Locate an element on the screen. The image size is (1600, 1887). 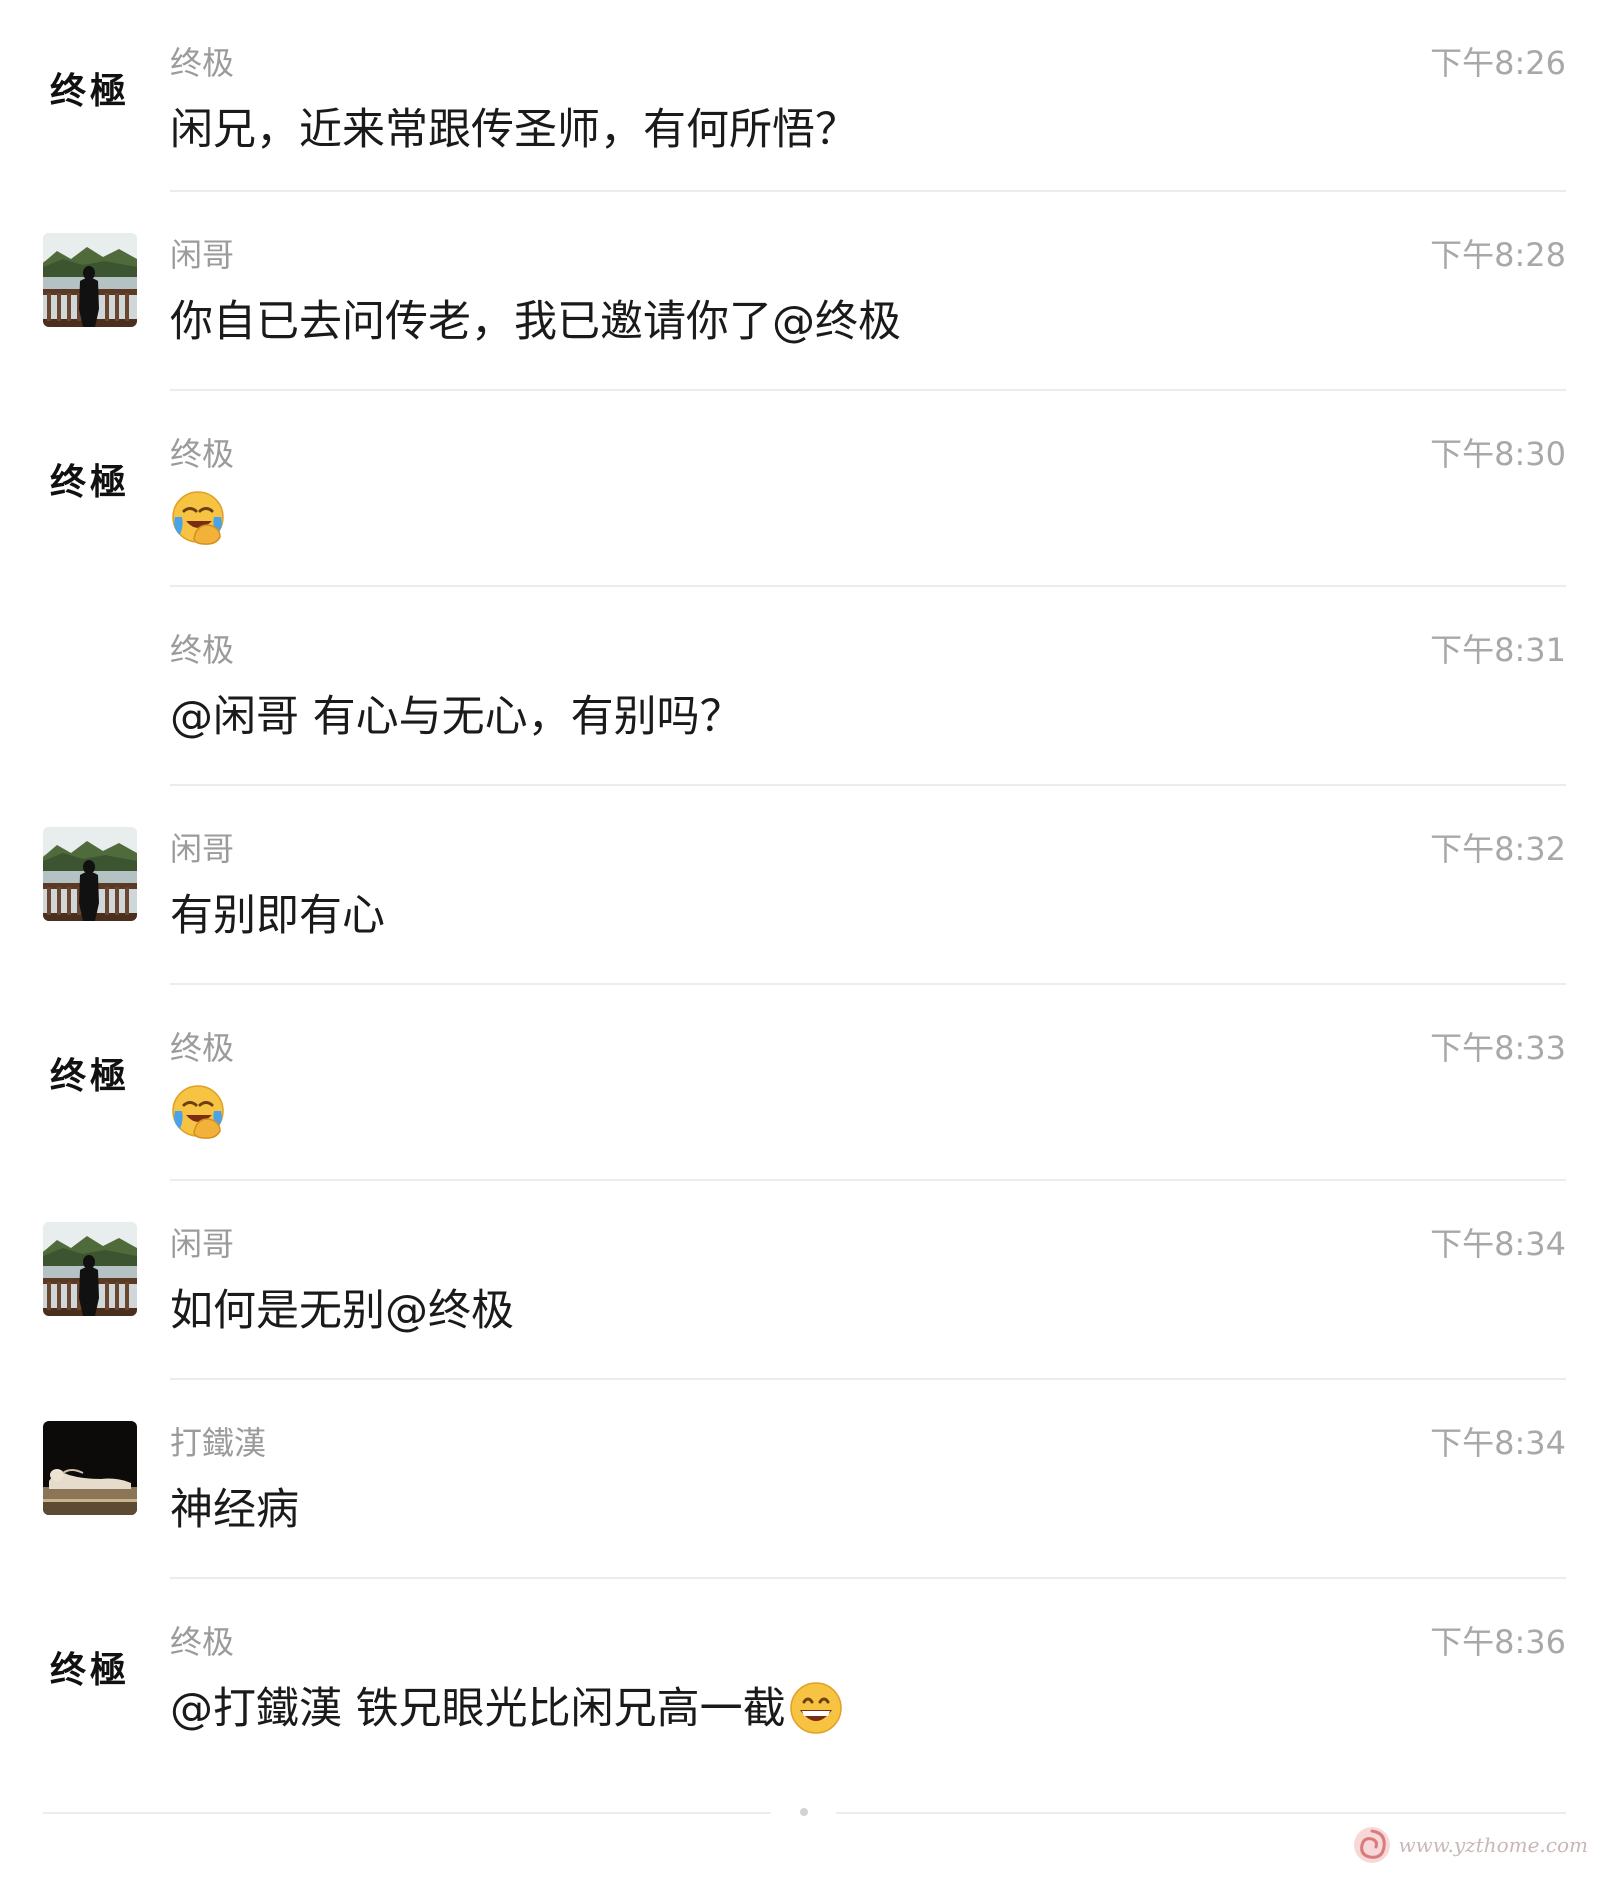
sender-name: 打鐵漢 is located at coordinates (218, 1441).